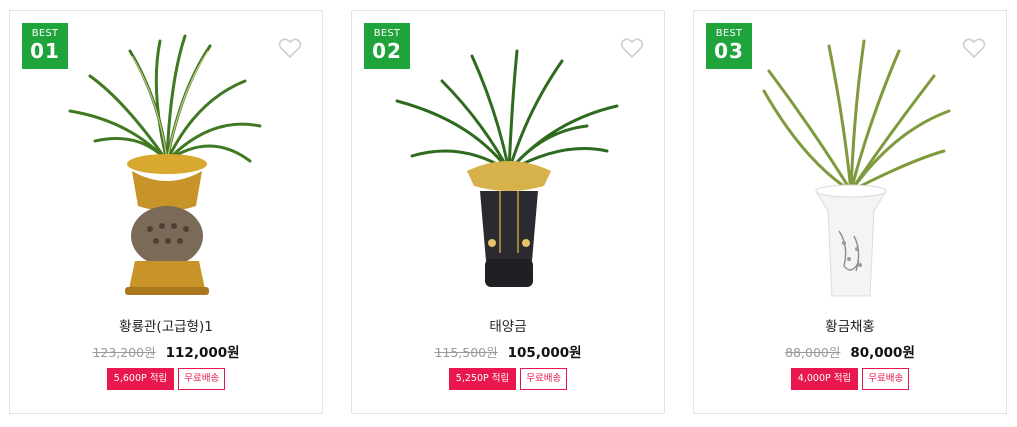 Image resolution: width=1017 pixels, height=427 pixels. Describe the element at coordinates (544, 353) in the screenshot. I see `sale-price: 105,000원` at that location.